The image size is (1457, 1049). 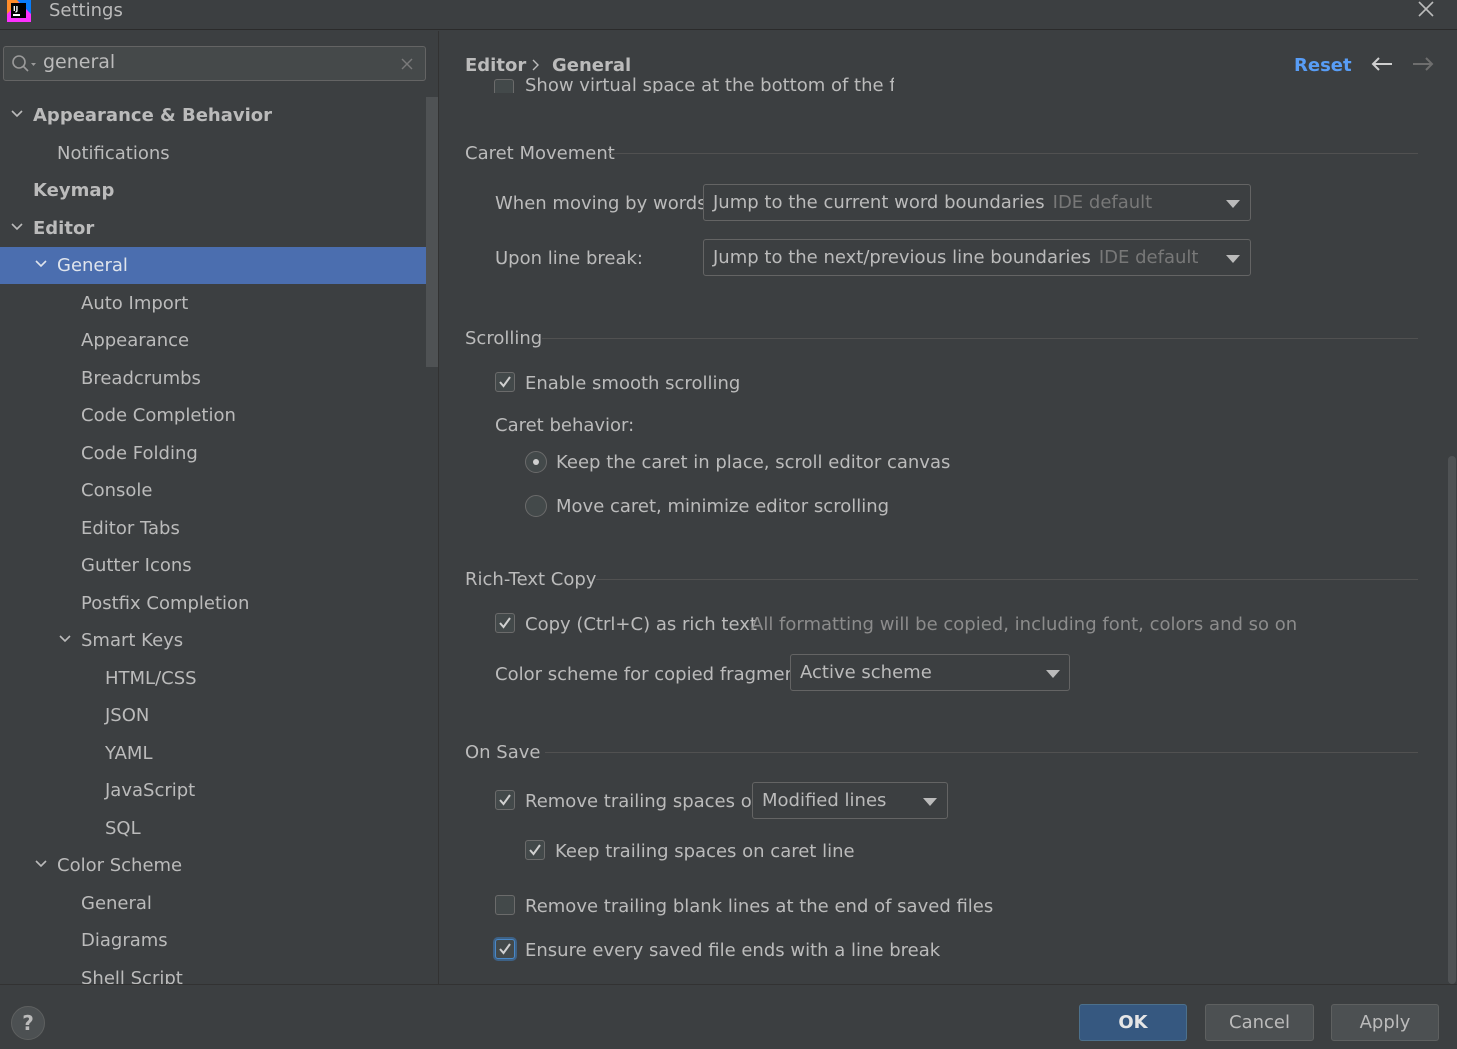 What do you see at coordinates (139, 453) in the screenshot?
I see `tree-item-label: Code Folding` at bounding box center [139, 453].